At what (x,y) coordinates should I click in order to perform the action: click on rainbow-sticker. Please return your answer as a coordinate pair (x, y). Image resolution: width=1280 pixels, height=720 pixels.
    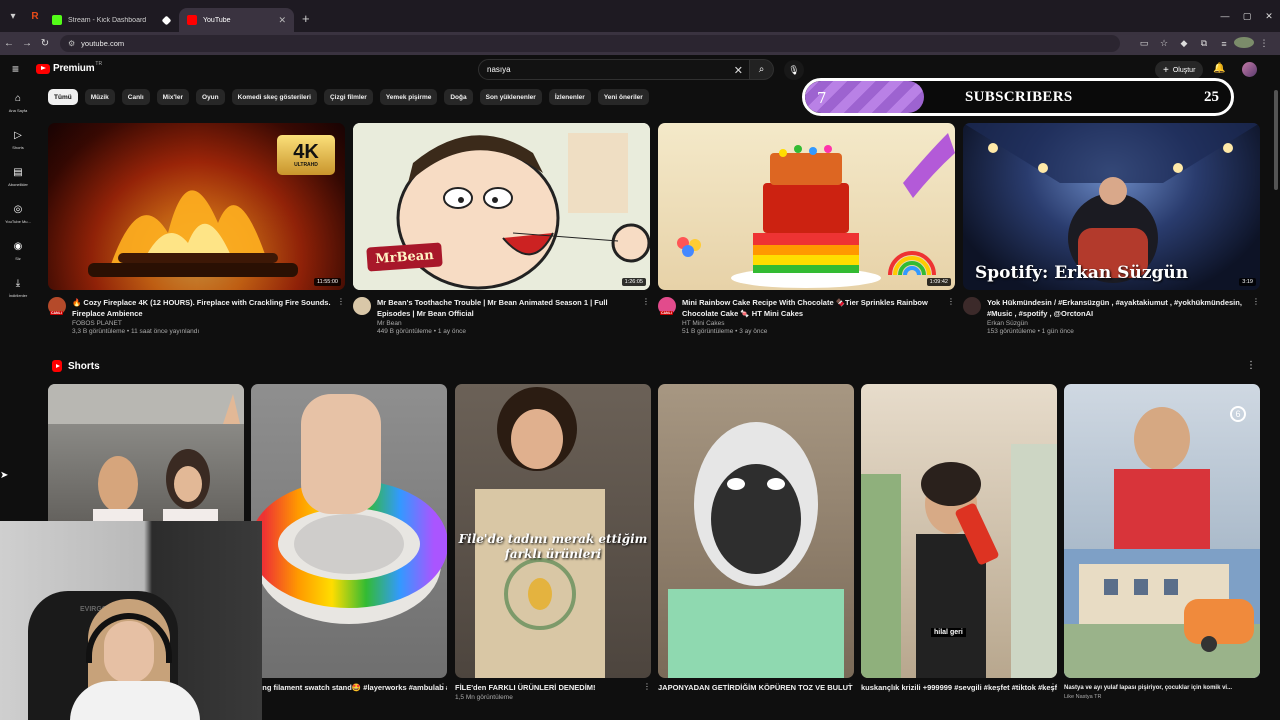
    Looking at the image, I should click on (912, 261).